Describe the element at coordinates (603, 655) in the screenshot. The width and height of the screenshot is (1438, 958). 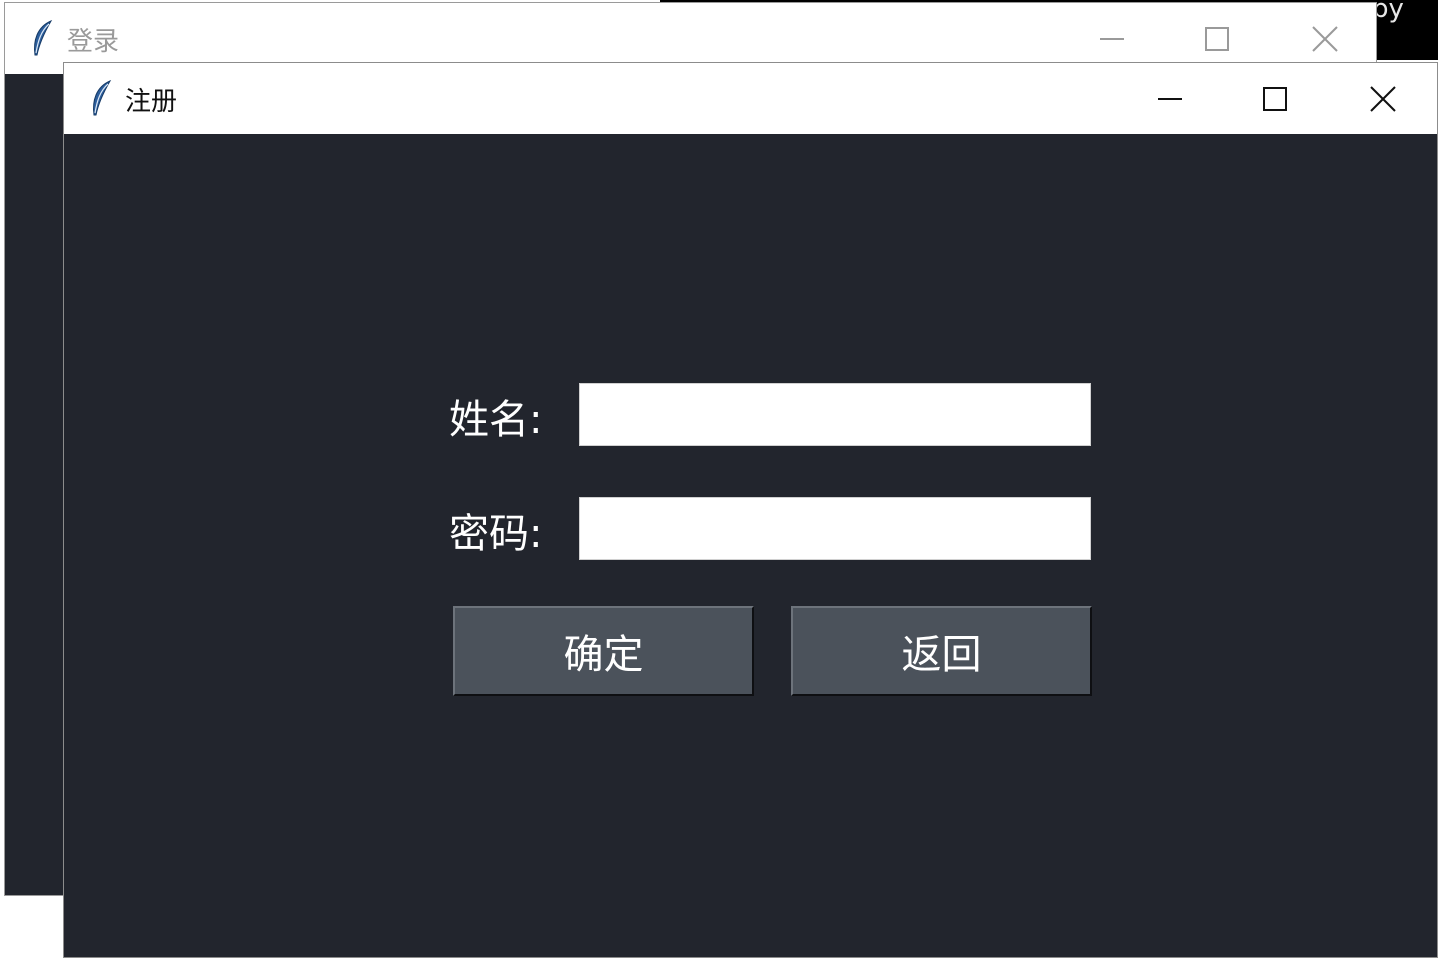
I see `confirm-button-label: 确定` at that location.